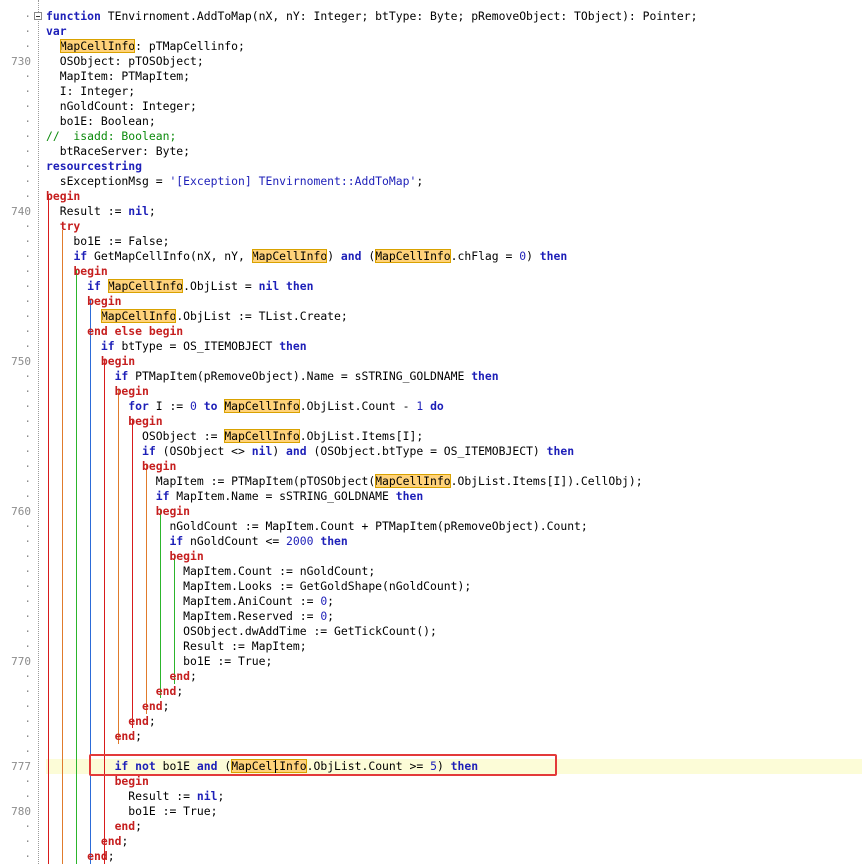 Image resolution: width=862 pixels, height=864 pixels. I want to click on code-line: MapCellInfo.ObjList := TList.Create;, so click(197, 316).